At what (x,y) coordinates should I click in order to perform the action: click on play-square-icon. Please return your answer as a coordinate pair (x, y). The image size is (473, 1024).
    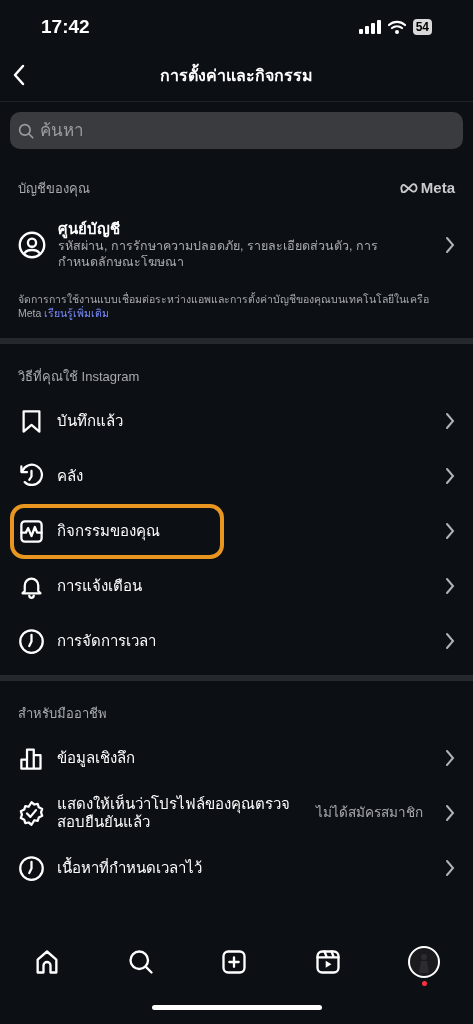
    Looking at the image, I should click on (328, 962).